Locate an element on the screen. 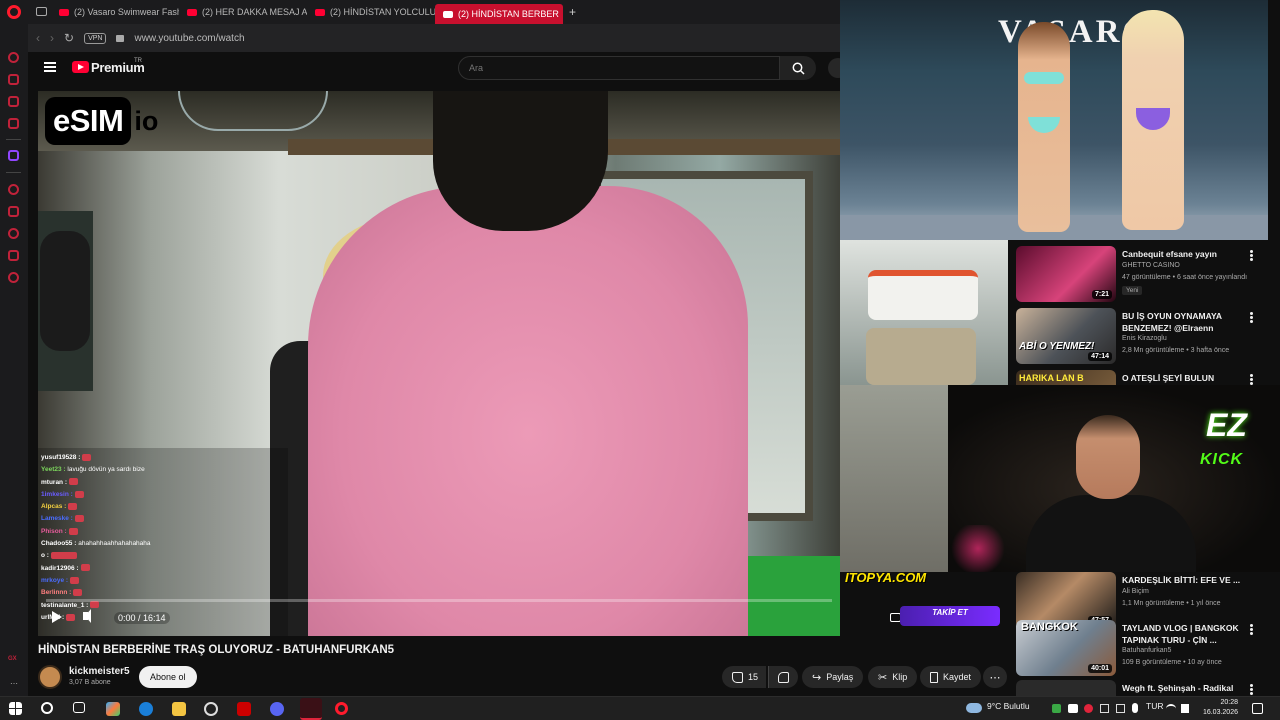 Image resolution: width=1280 pixels, height=720 pixels. new-badge: Yeni is located at coordinates (1132, 290).